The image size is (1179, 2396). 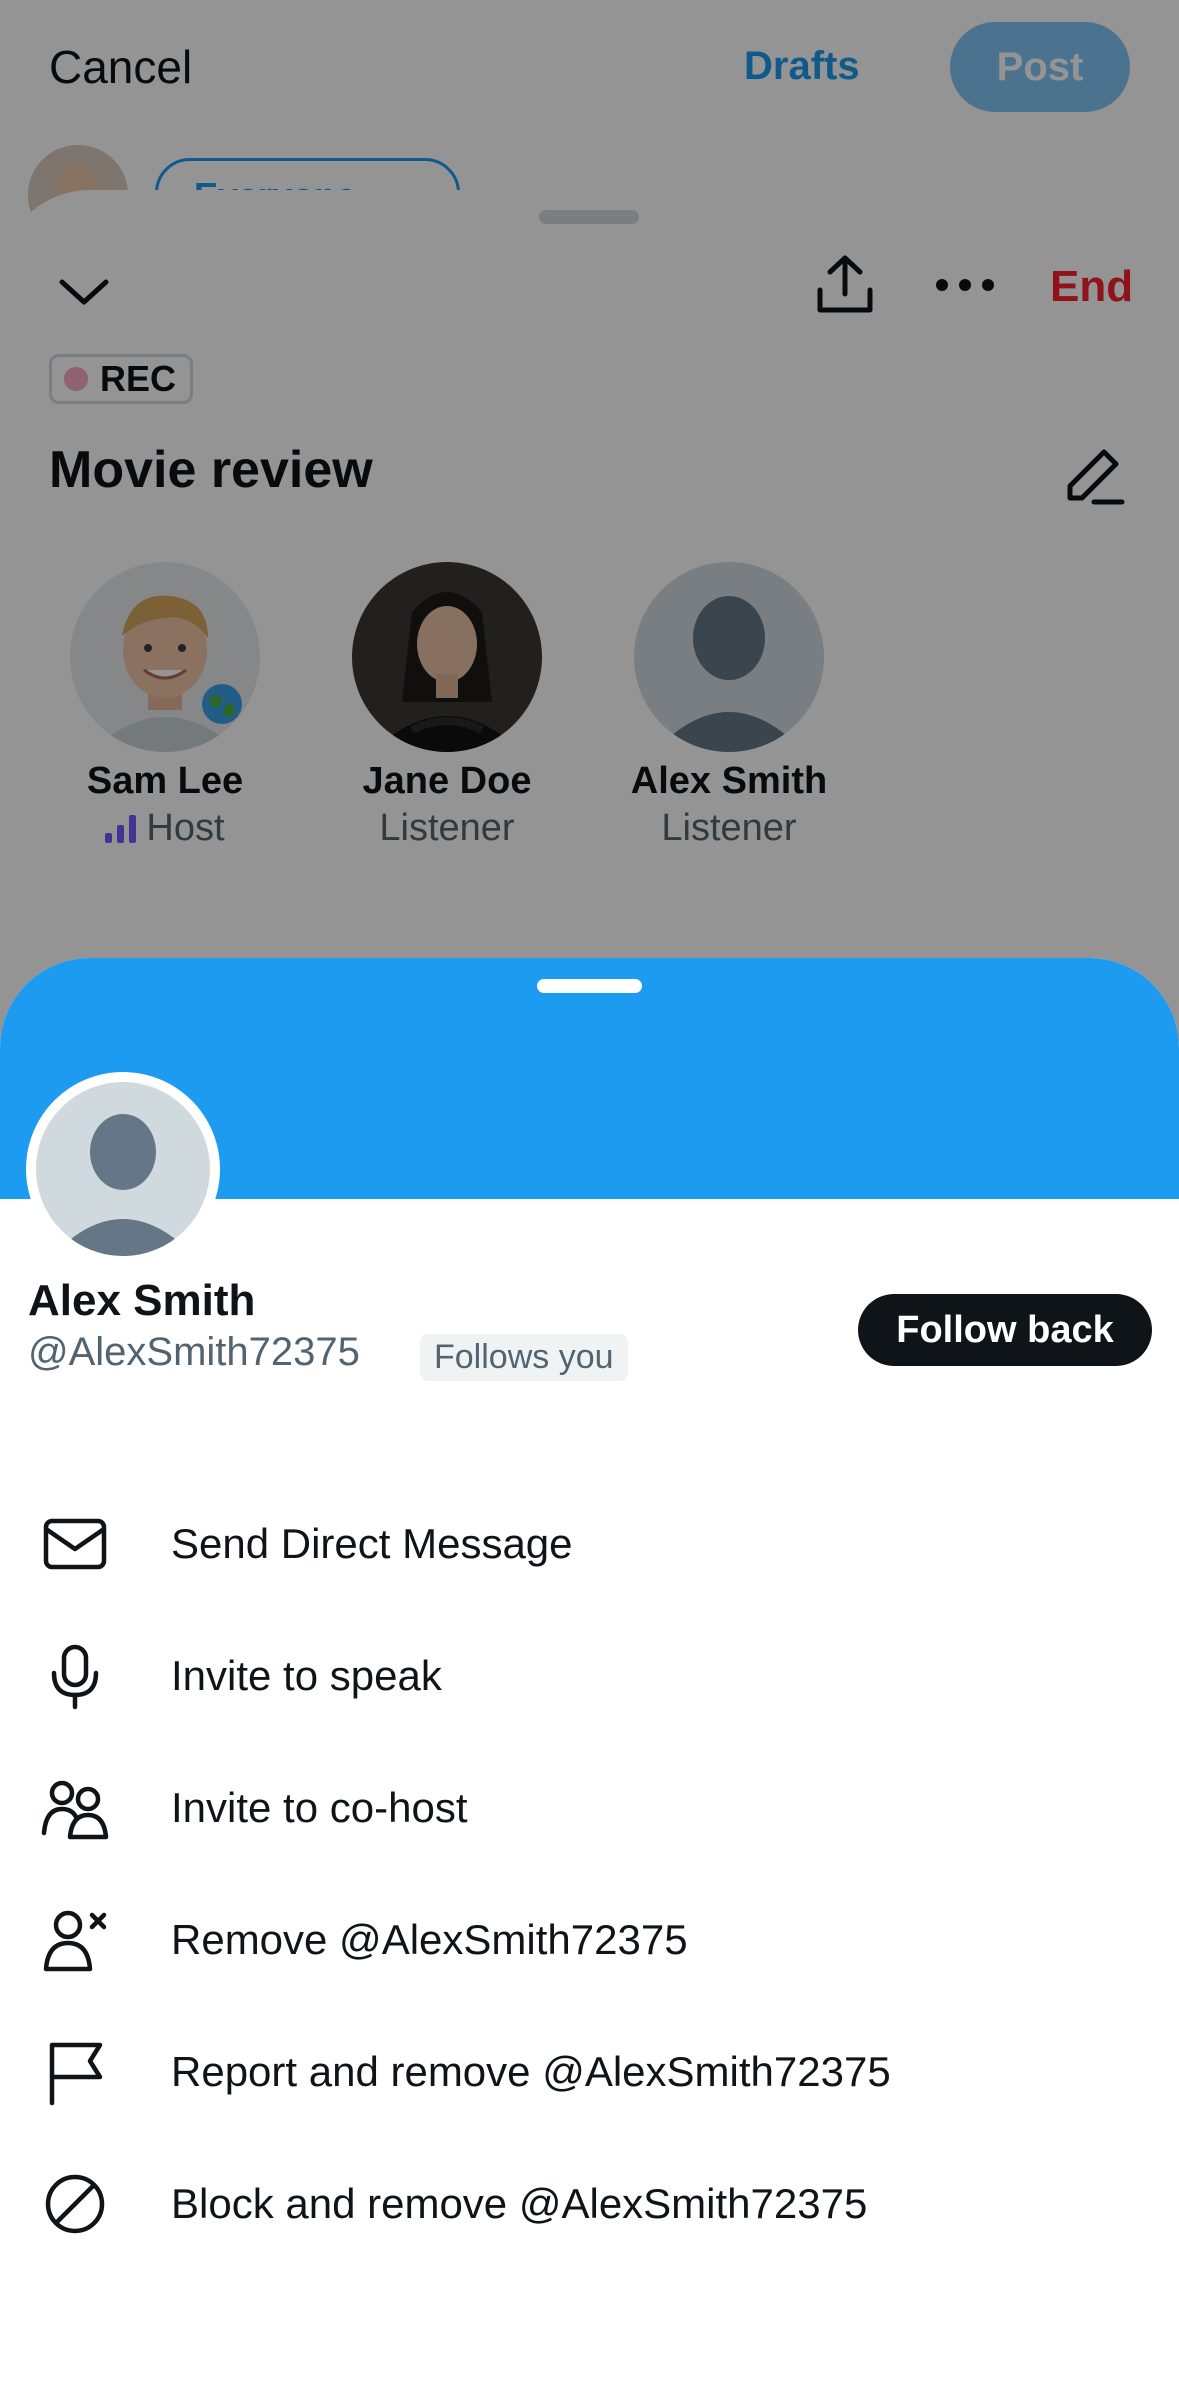 I want to click on follow-back-button: Follow back, so click(x=1005, y=1330).